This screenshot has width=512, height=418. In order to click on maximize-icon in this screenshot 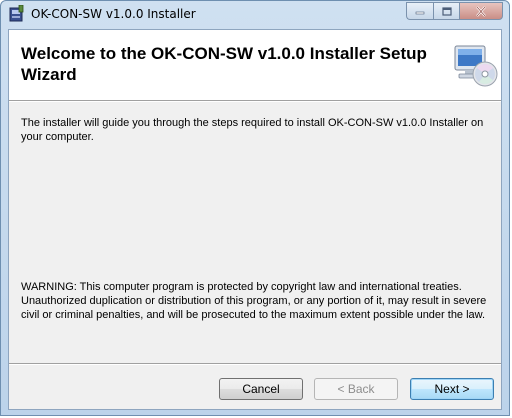, I will do `click(446, 11)`.